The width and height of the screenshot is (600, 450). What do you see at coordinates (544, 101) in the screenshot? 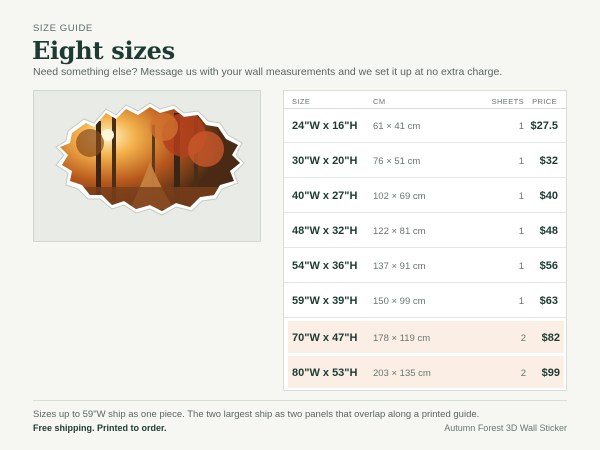
I see `column-header-price: PRICE` at bounding box center [544, 101].